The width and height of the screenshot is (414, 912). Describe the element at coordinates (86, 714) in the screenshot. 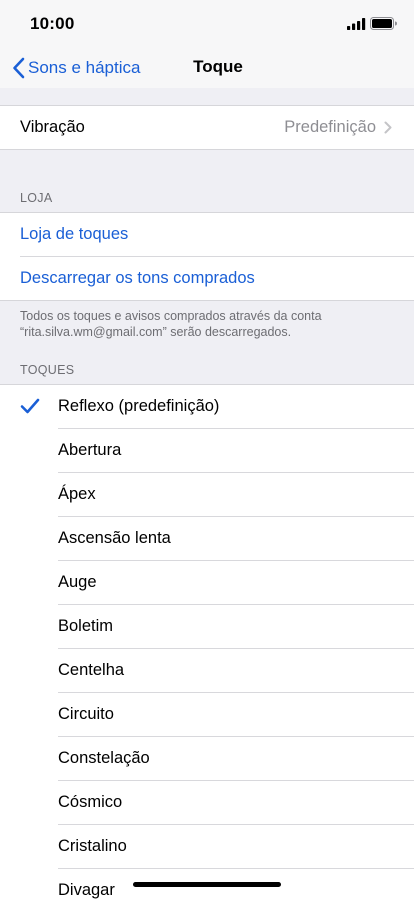

I see `tone-label: Circuito` at that location.